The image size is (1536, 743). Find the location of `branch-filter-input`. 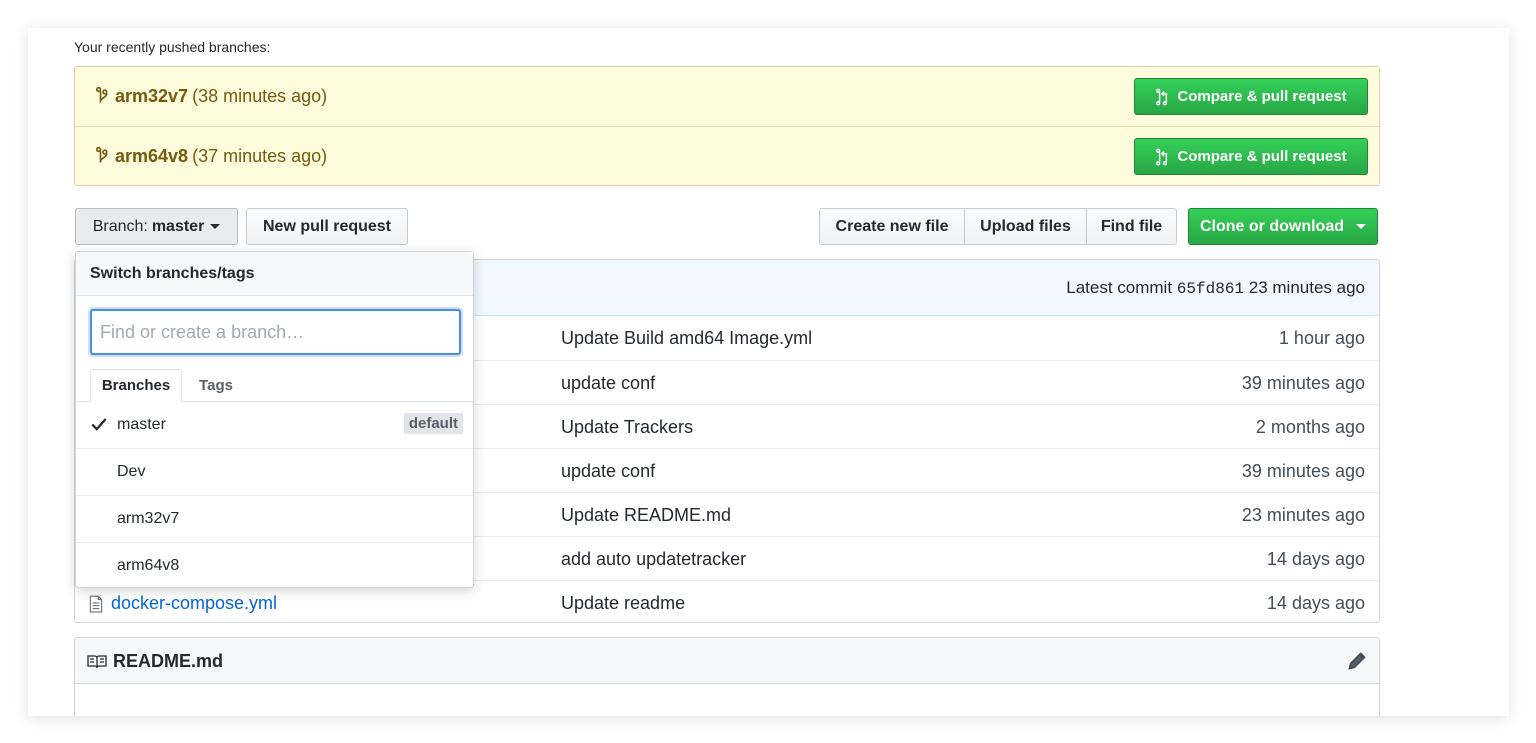

branch-filter-input is located at coordinates (275, 332).